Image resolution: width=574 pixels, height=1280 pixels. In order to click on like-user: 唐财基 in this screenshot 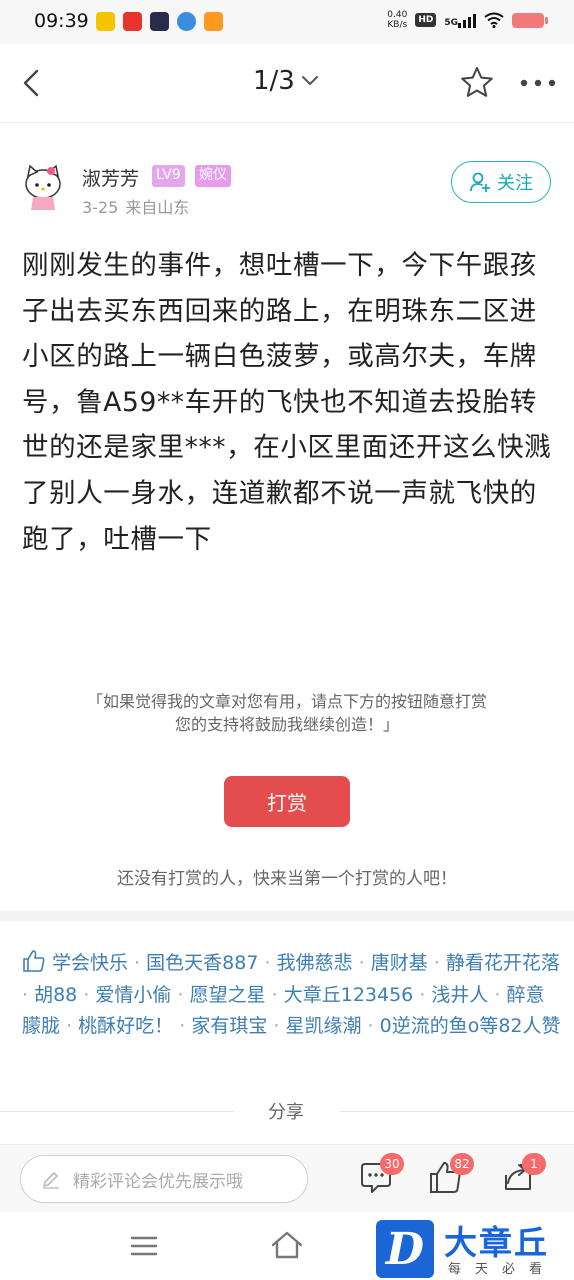, I will do `click(399, 963)`.